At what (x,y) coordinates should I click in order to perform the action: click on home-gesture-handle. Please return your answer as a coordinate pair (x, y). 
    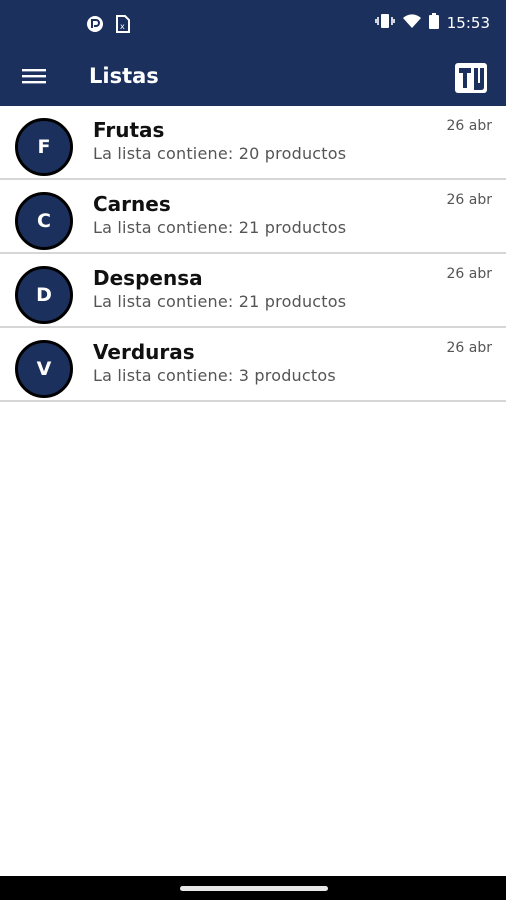
    Looking at the image, I should click on (254, 888).